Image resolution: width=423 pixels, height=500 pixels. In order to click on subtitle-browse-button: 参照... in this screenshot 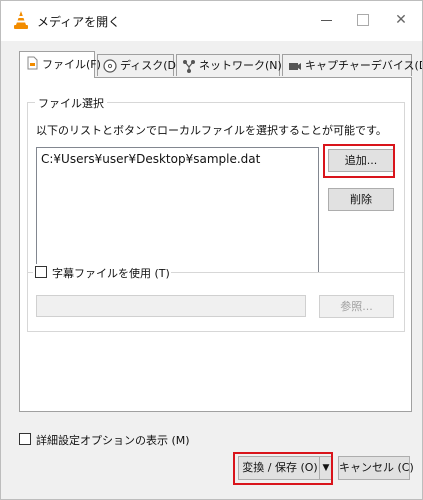, I will do `click(356, 306)`.